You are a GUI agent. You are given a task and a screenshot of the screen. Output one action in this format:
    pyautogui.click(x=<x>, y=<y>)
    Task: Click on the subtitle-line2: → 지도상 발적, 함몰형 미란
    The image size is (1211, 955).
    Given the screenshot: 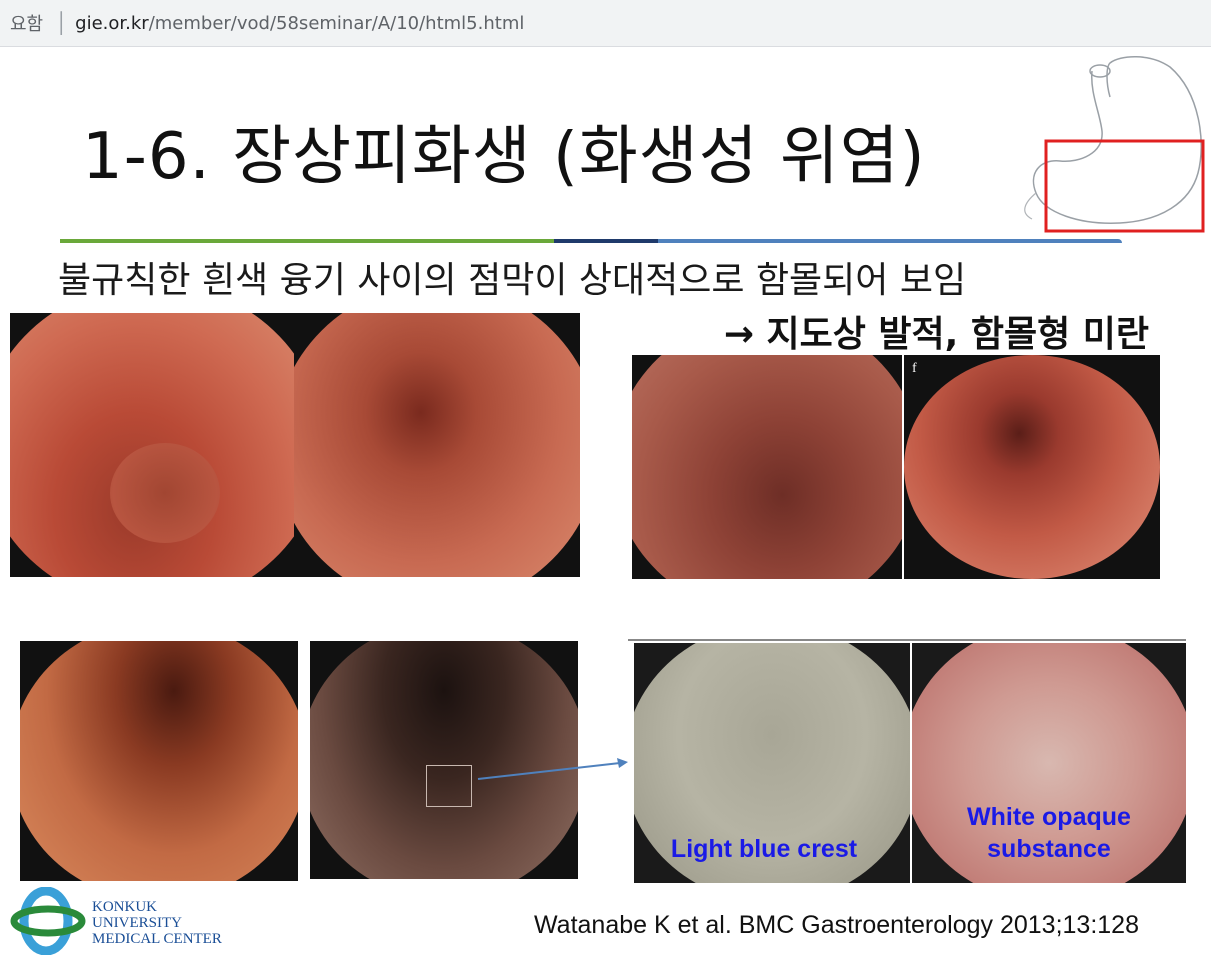 What is the action you would take?
    pyautogui.click(x=936, y=334)
    